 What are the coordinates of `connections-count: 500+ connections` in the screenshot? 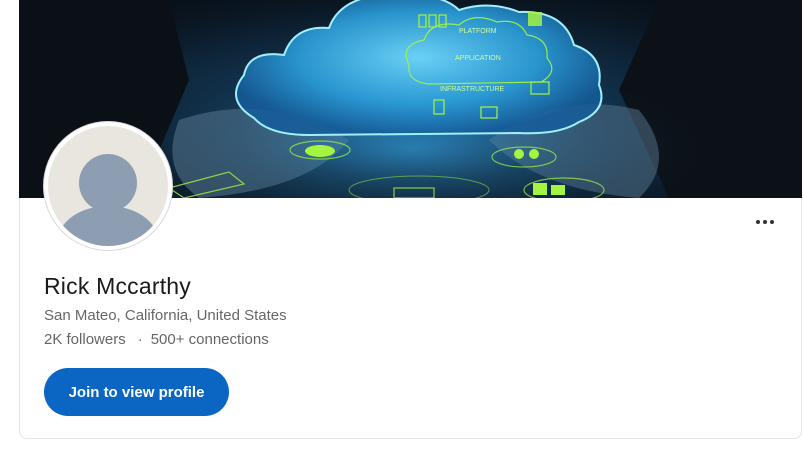 It's located at (209, 339).